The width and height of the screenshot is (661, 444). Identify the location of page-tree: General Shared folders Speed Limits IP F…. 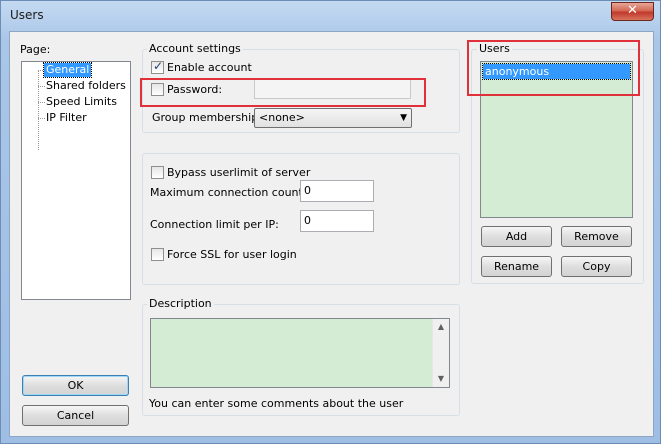
(76, 180).